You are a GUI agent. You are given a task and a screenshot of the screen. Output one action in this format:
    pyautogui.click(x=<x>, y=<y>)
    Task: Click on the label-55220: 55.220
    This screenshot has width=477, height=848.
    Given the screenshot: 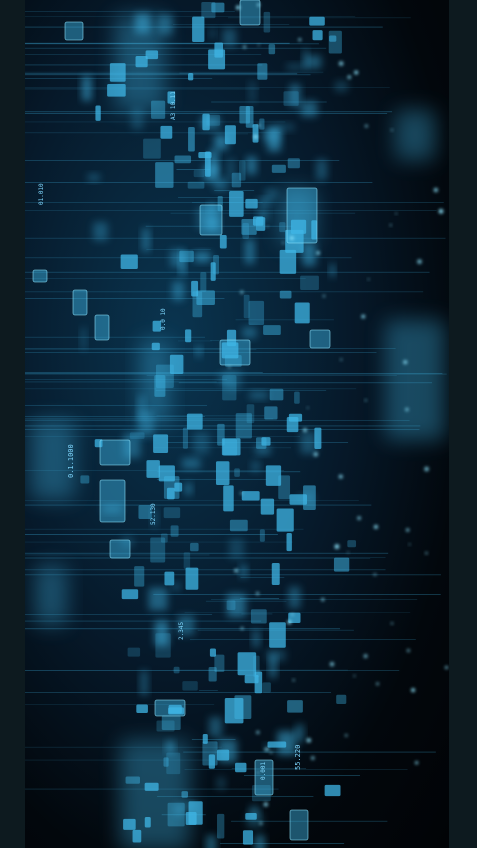 What is the action you would take?
    pyautogui.click(x=298, y=757)
    